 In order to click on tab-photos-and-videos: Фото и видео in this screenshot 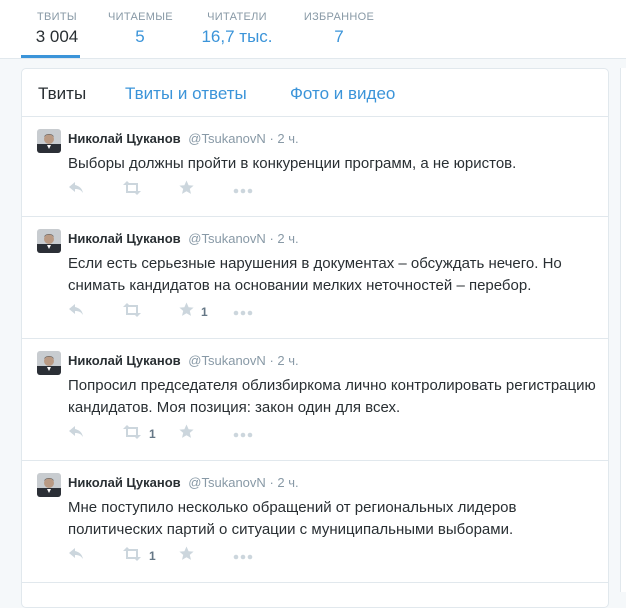, I will do `click(342, 94)`.